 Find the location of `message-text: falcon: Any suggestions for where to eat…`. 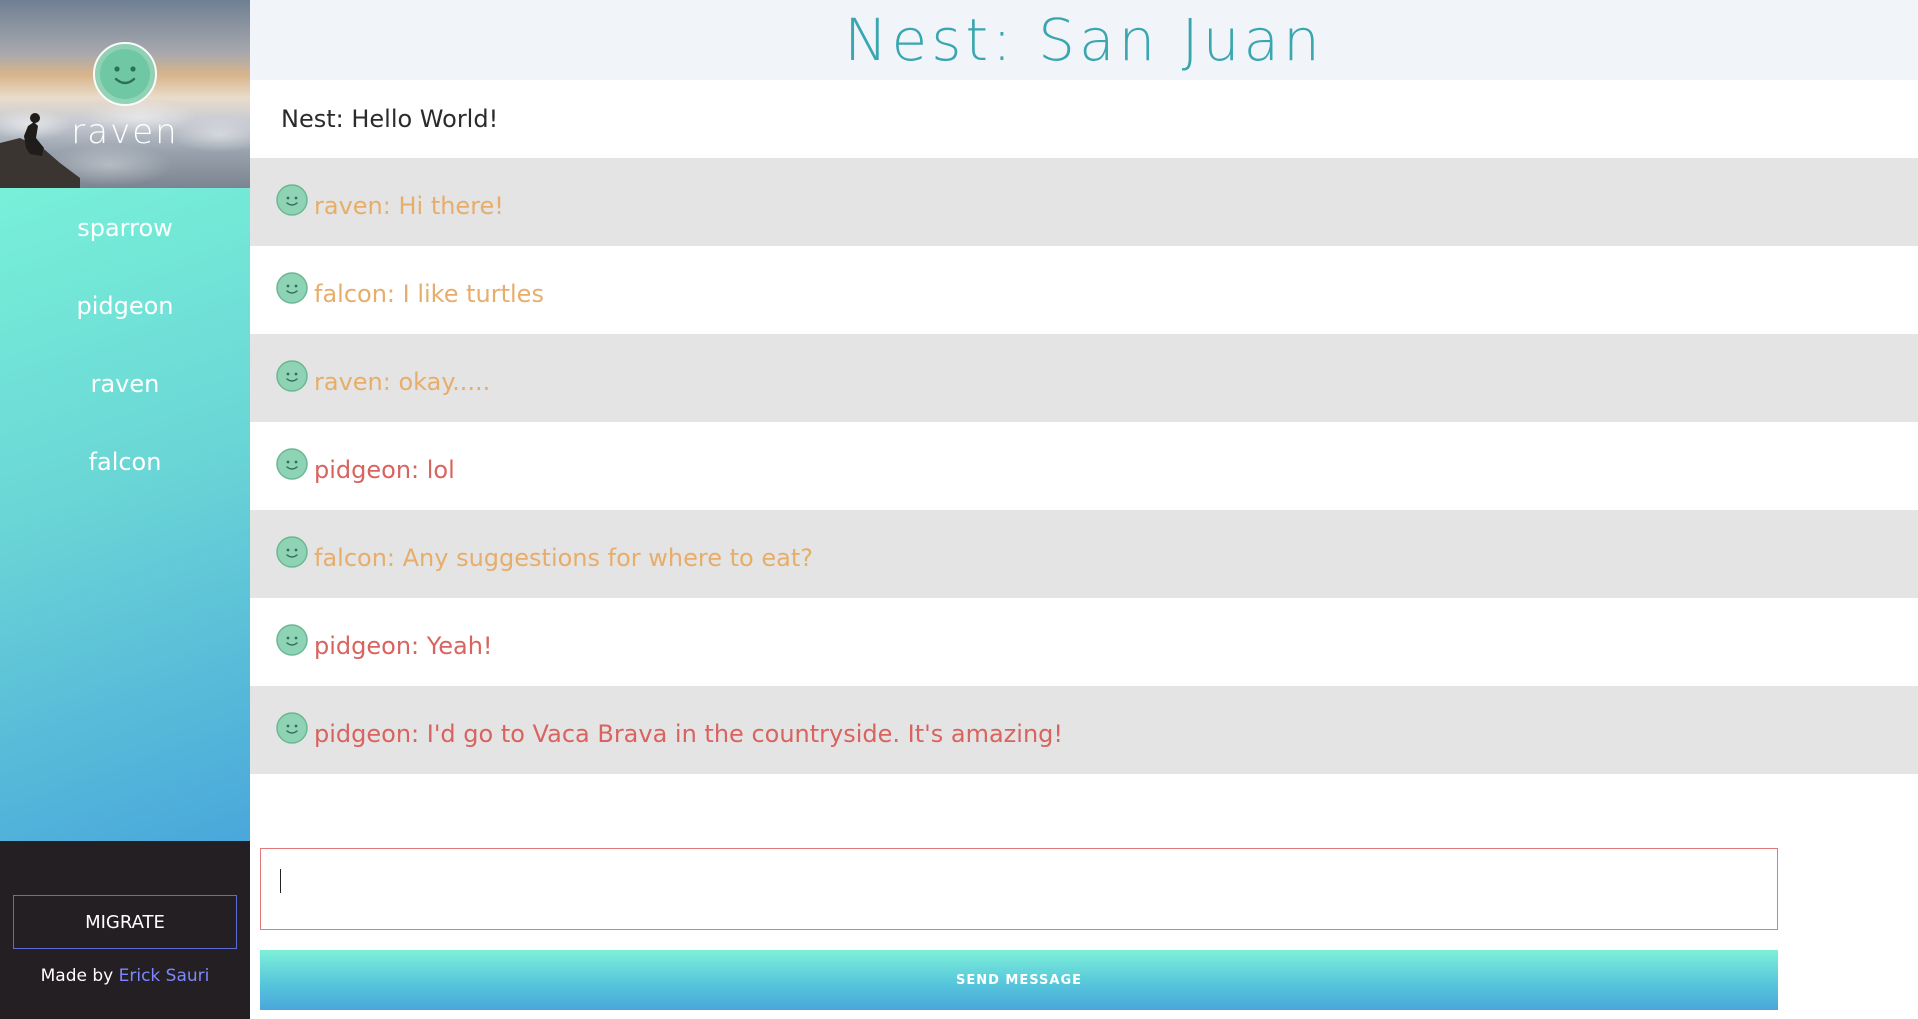

message-text: falcon: Any suggestions for where to eat… is located at coordinates (563, 558).